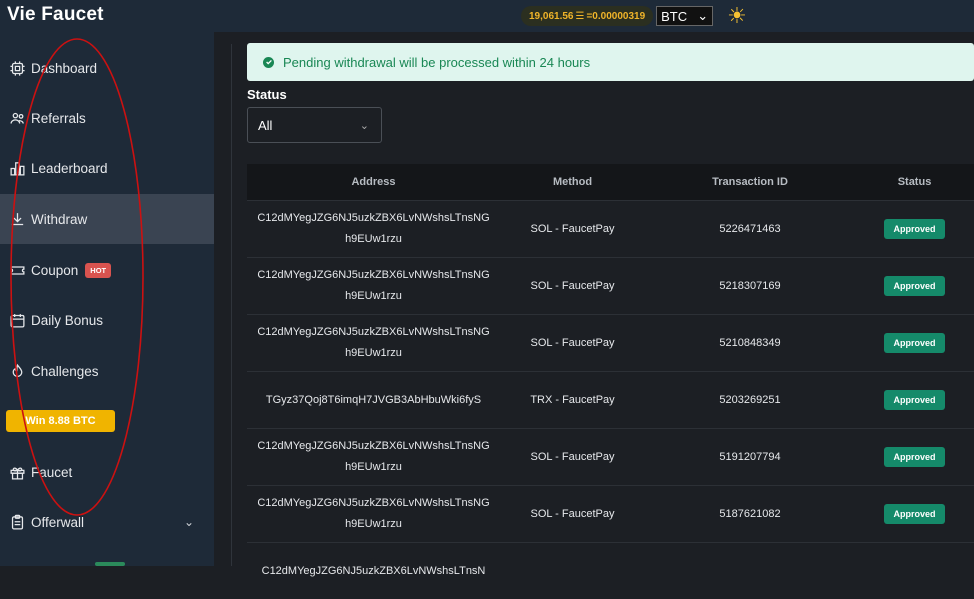 The width and height of the screenshot is (974, 599). I want to click on download-icon, so click(17, 219).